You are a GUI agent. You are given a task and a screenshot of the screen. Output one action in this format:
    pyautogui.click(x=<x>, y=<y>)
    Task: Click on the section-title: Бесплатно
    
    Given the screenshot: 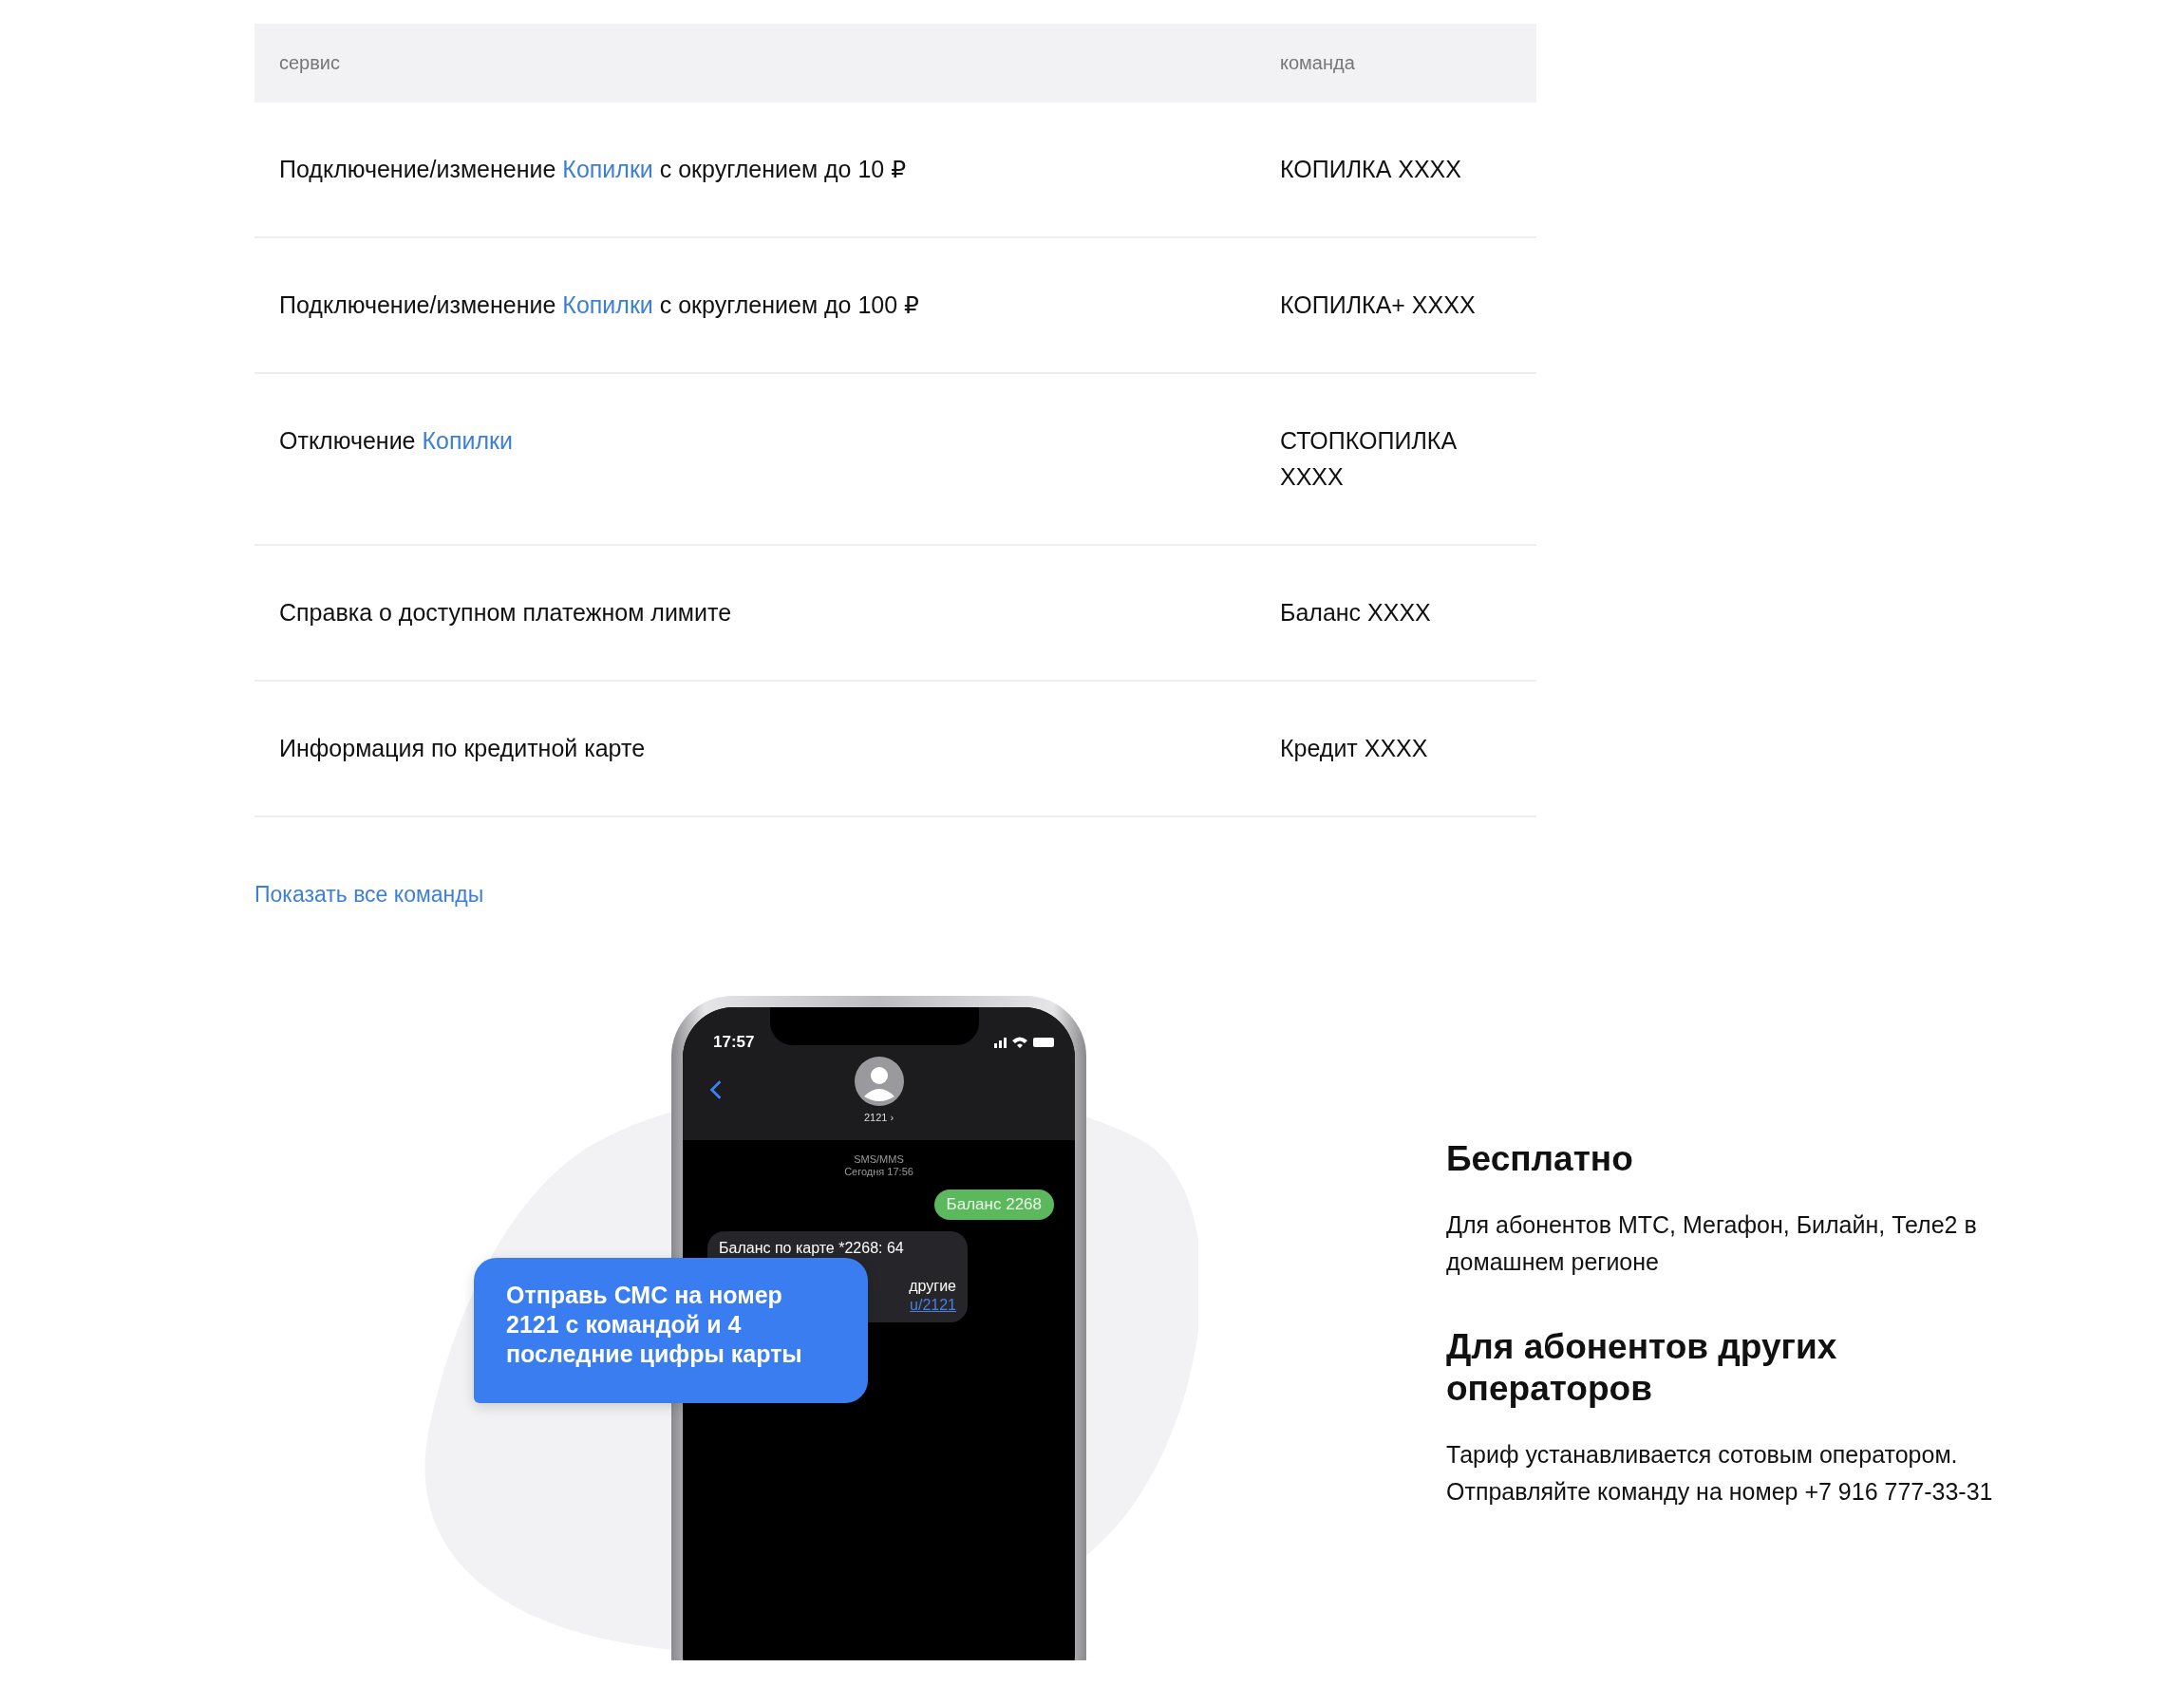 What is the action you would take?
    pyautogui.click(x=1540, y=1159)
    